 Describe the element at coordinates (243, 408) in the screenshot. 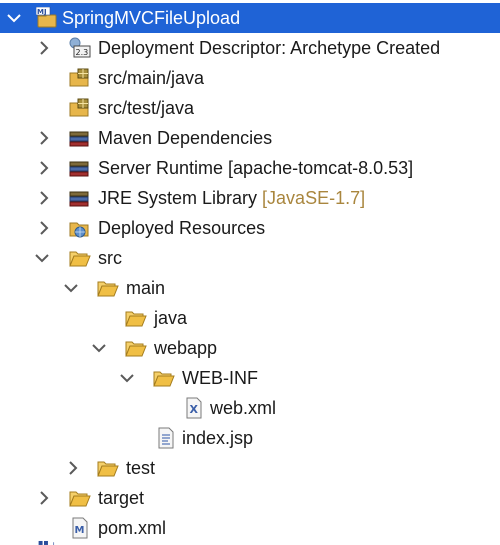

I see `tree-item-label: web.xml` at that location.